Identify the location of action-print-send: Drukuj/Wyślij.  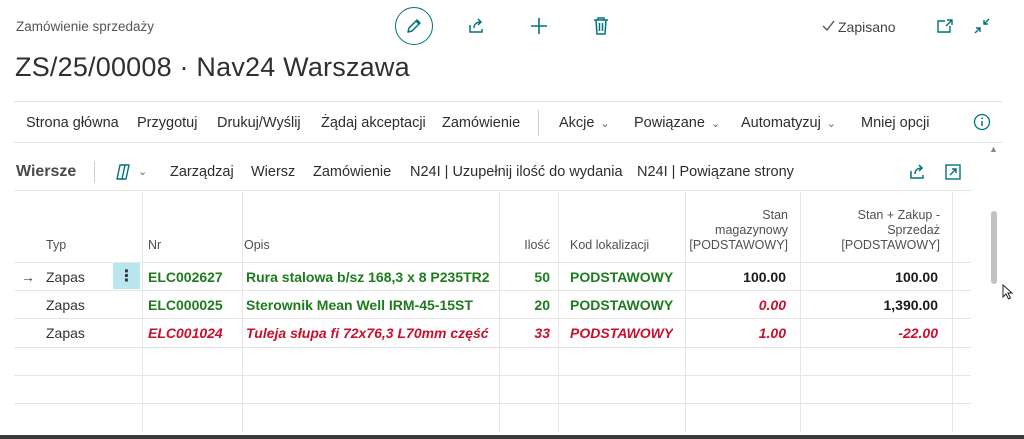
(259, 123).